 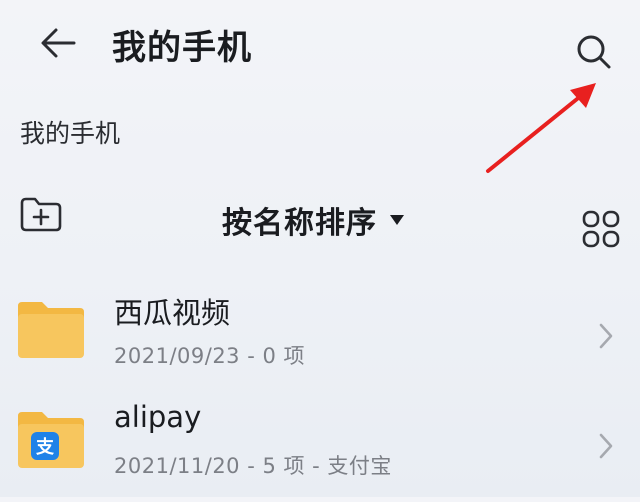 I want to click on new-folder-icon, so click(x=41, y=214).